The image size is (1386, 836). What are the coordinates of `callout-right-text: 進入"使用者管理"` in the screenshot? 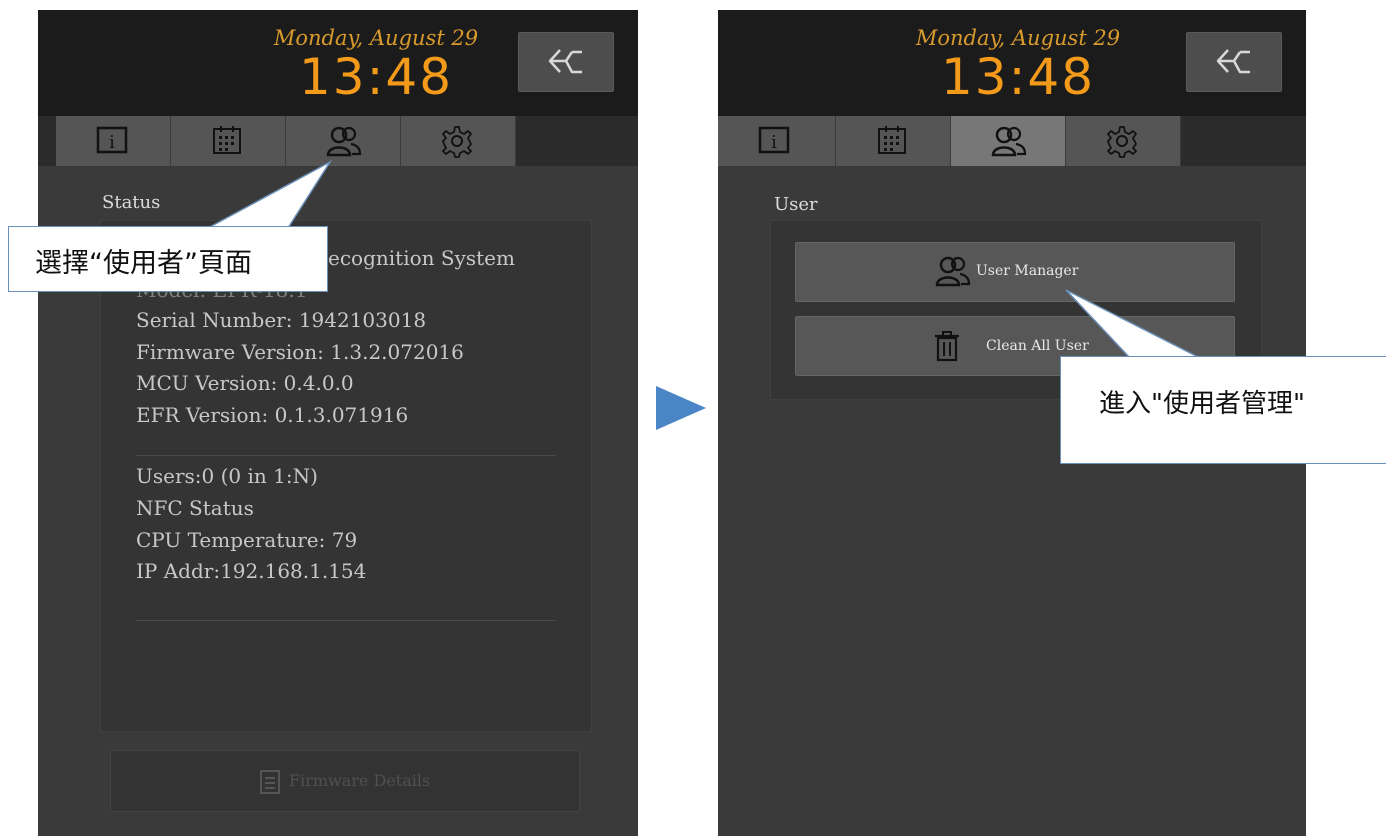 It's located at (1202, 404).